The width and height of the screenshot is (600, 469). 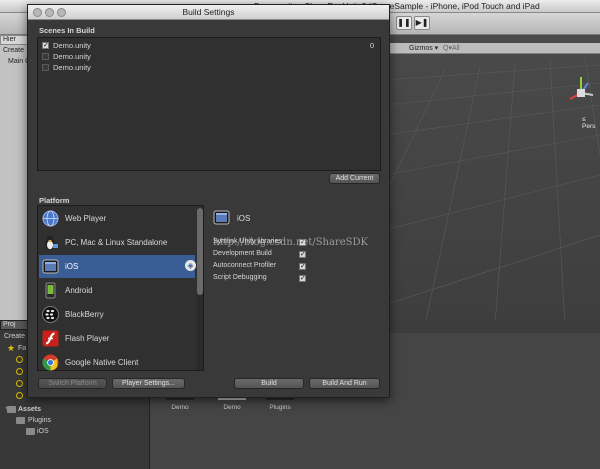 What do you see at coordinates (451, 48) in the screenshot?
I see `scene-search-field: Q▾All` at bounding box center [451, 48].